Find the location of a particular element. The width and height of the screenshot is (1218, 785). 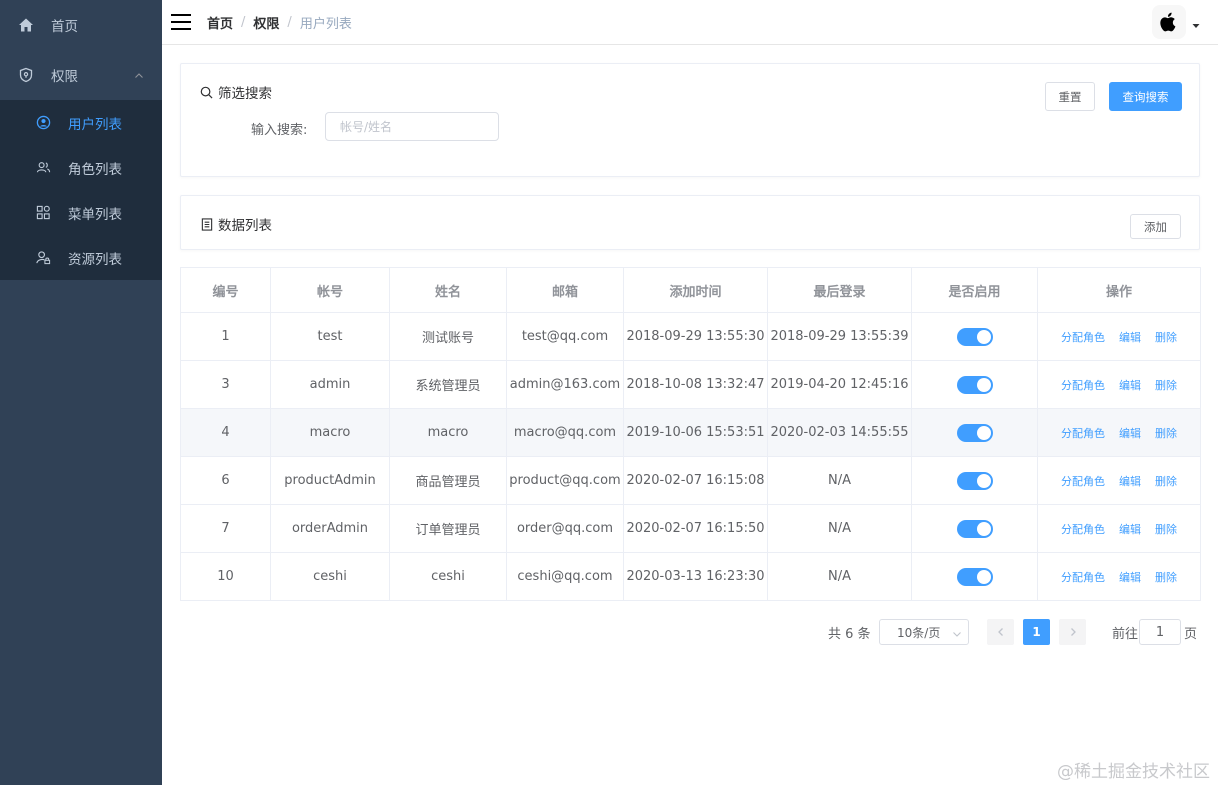

sidebar-item-user-list: 用户列表 is located at coordinates (81, 122).